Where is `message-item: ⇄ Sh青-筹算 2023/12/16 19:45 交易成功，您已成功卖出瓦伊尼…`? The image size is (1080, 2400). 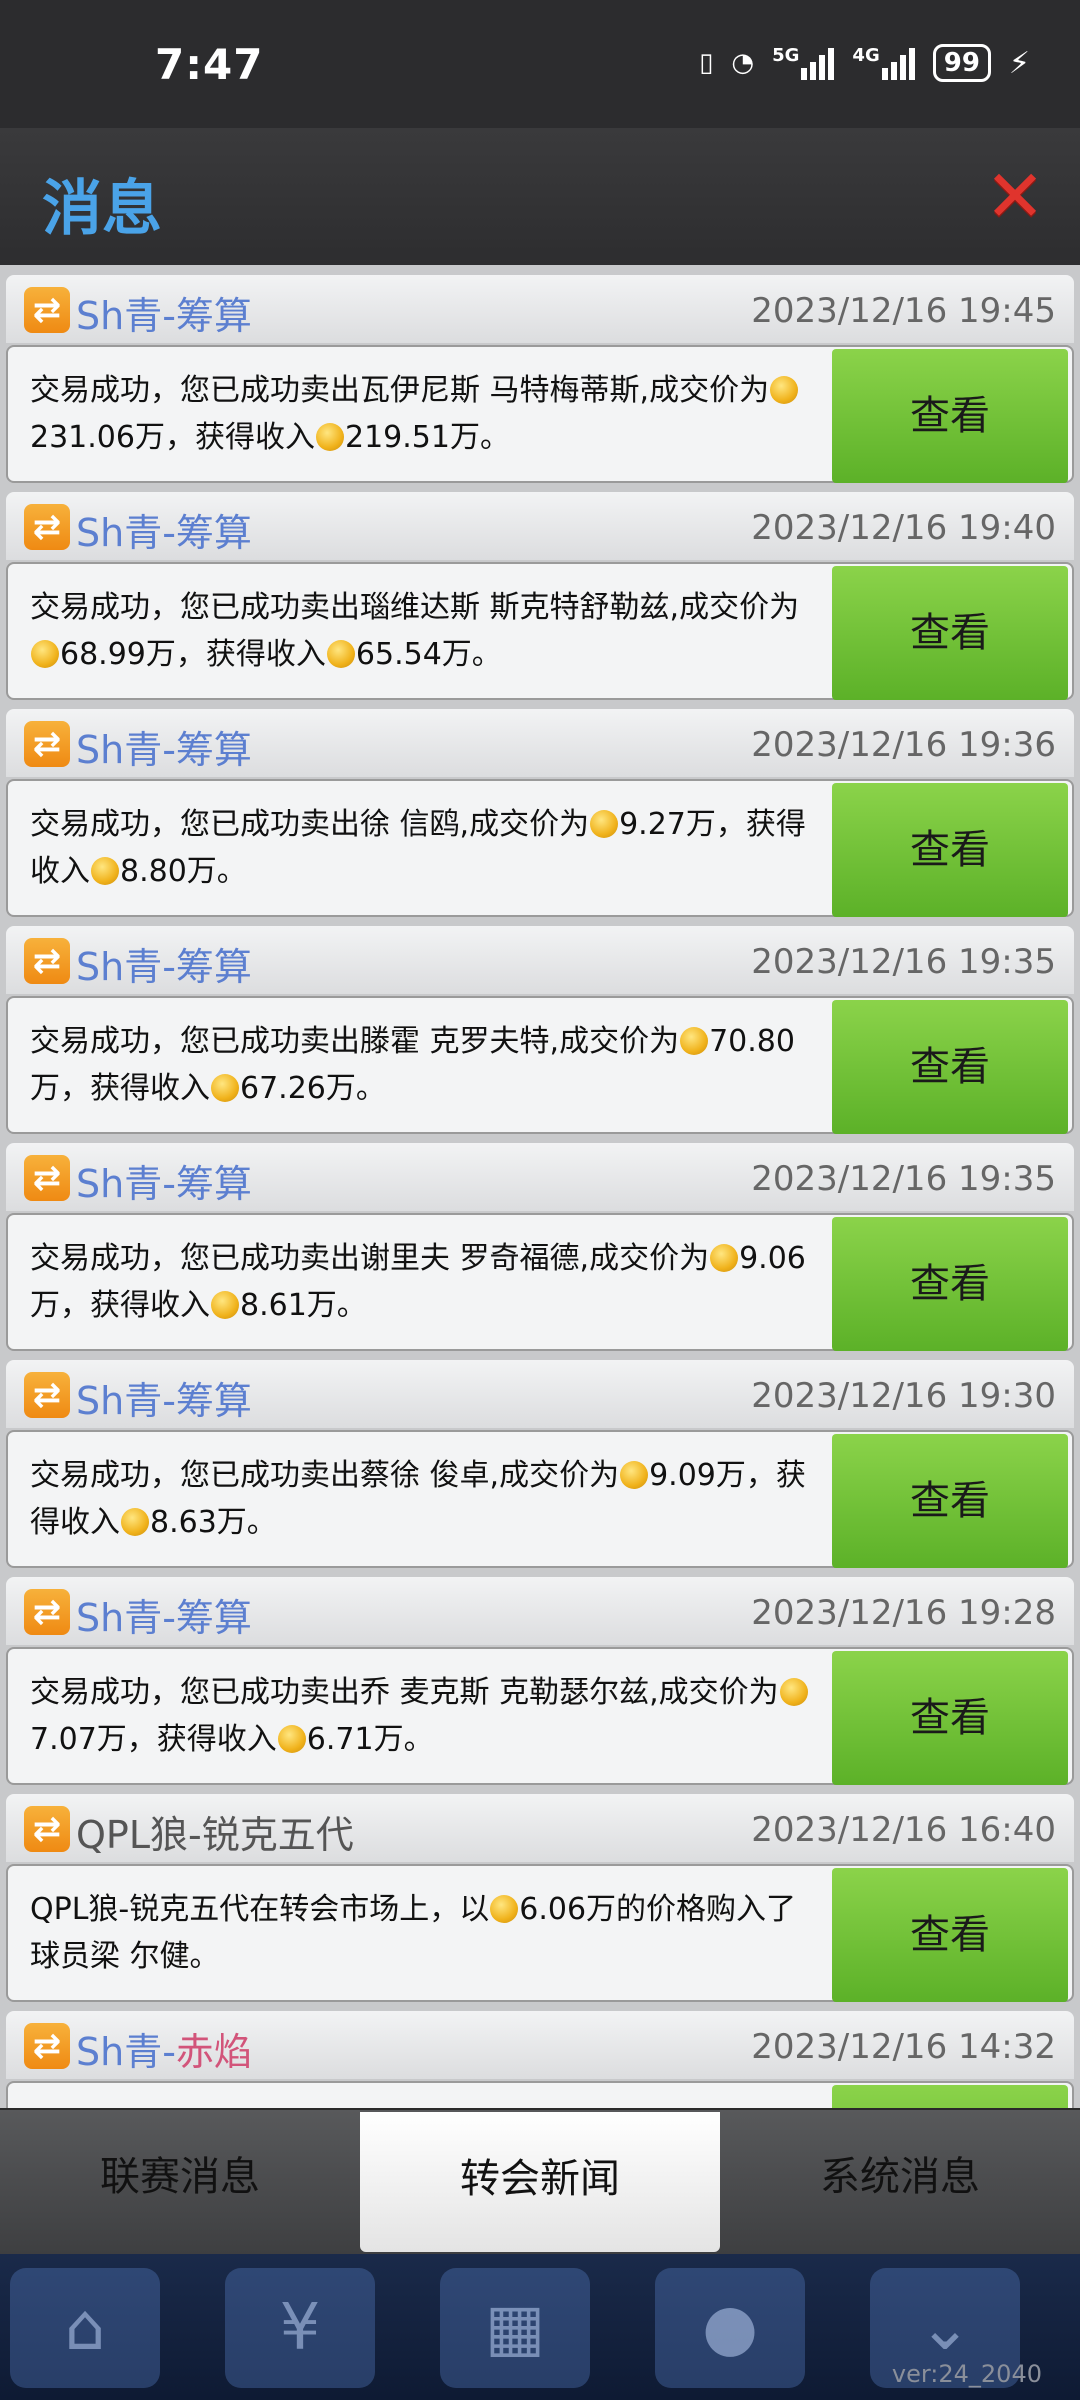
message-item: ⇄ Sh青-筹算 2023/12/16 19:45 交易成功，您已成功卖出瓦伊尼… is located at coordinates (540, 380).